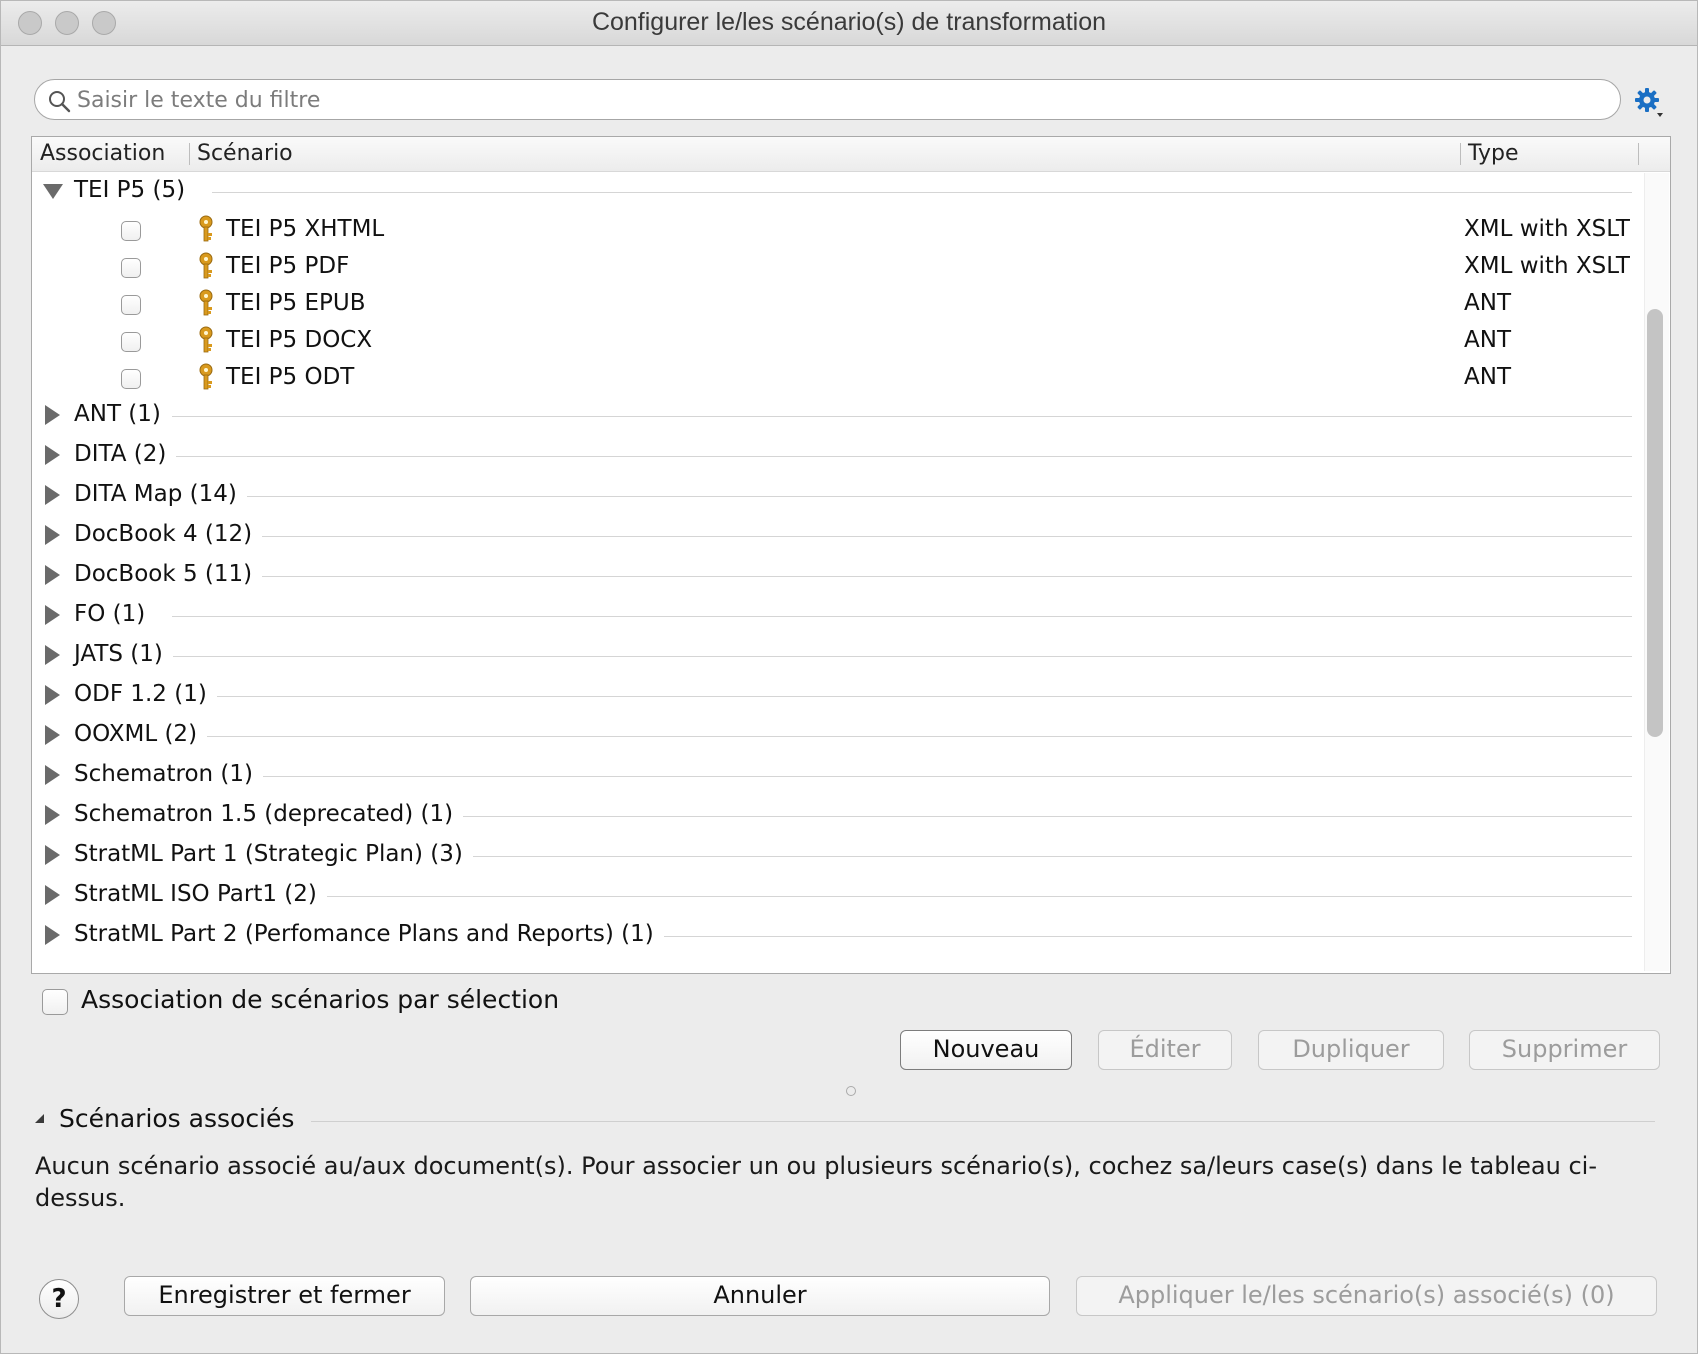 The width and height of the screenshot is (1698, 1354). What do you see at coordinates (59, 1299) in the screenshot?
I see `help-button: ?` at bounding box center [59, 1299].